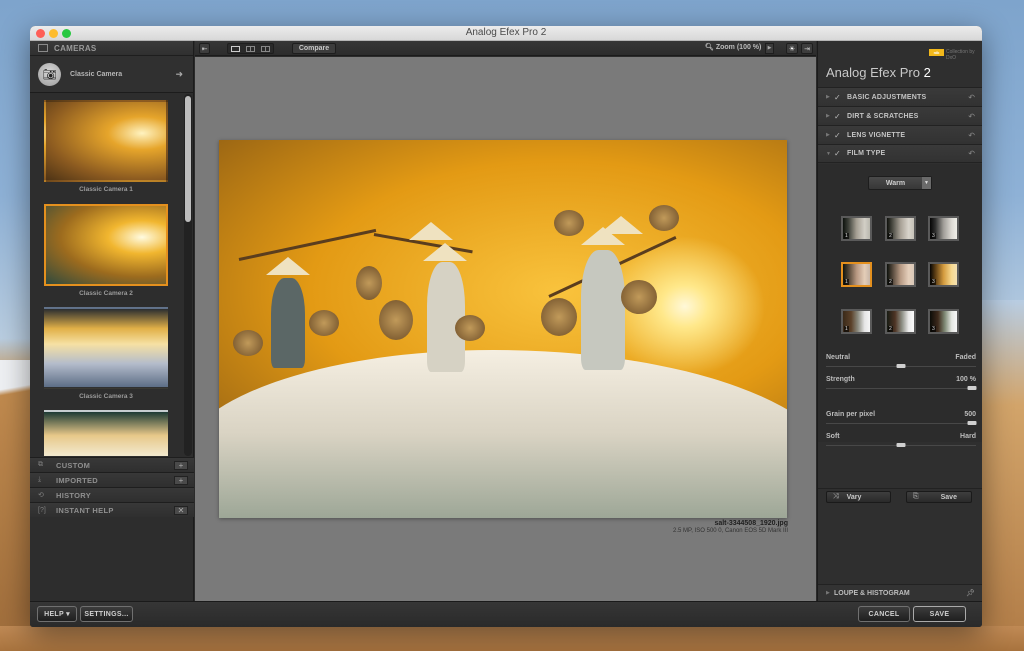 The image size is (1024, 651). I want to click on section-film-type: ▼ ✓ FILM TYPE ↶, so click(900, 153).